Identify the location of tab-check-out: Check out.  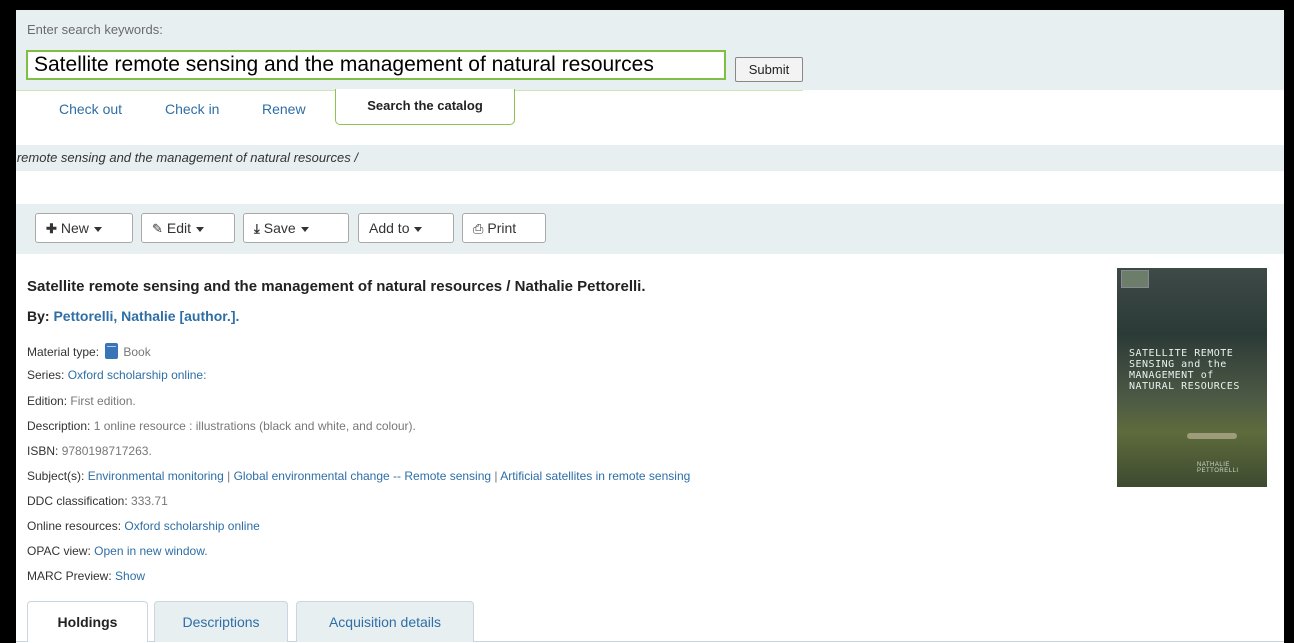
(90, 109).